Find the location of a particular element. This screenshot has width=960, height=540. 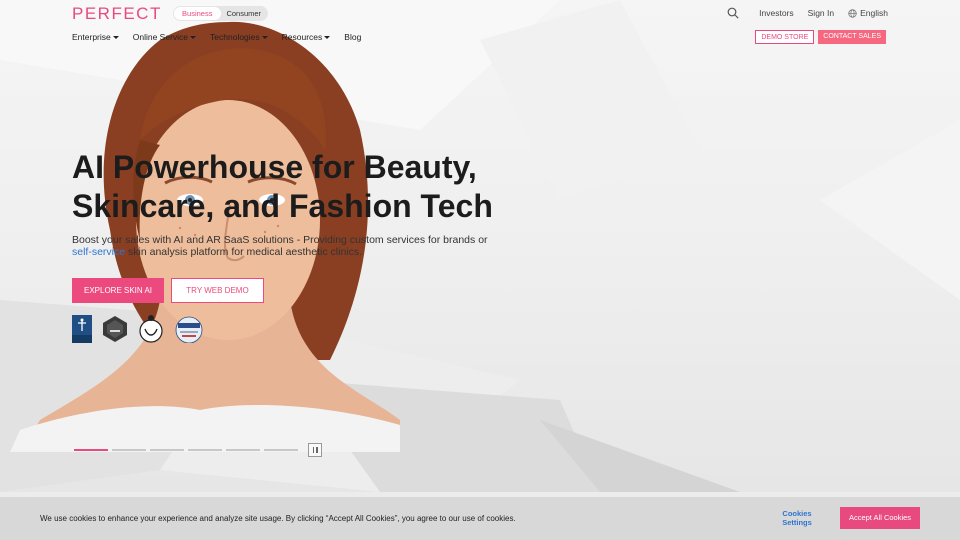

nav-label: Enterprise is located at coordinates (91, 37).